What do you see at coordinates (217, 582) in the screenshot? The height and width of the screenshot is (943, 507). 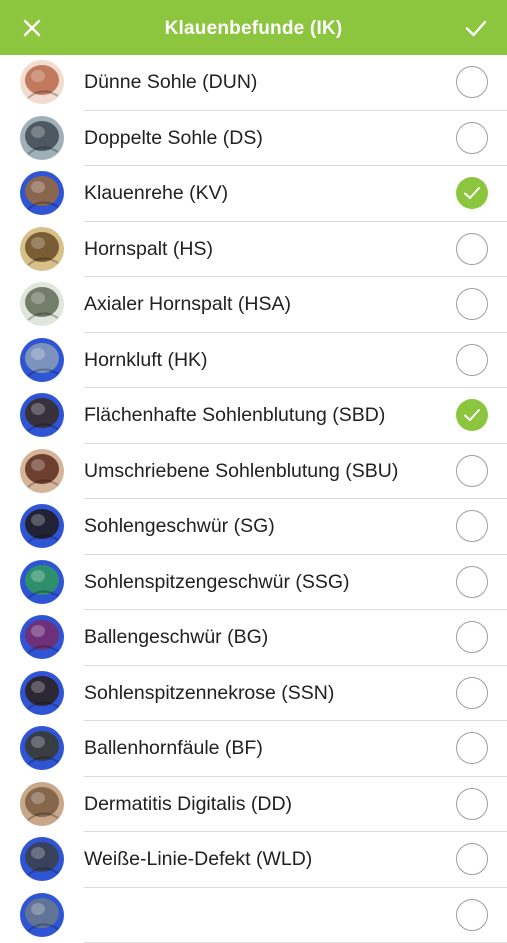 I see `finding-label: Sohlenspitzengeschwür (SSG)` at bounding box center [217, 582].